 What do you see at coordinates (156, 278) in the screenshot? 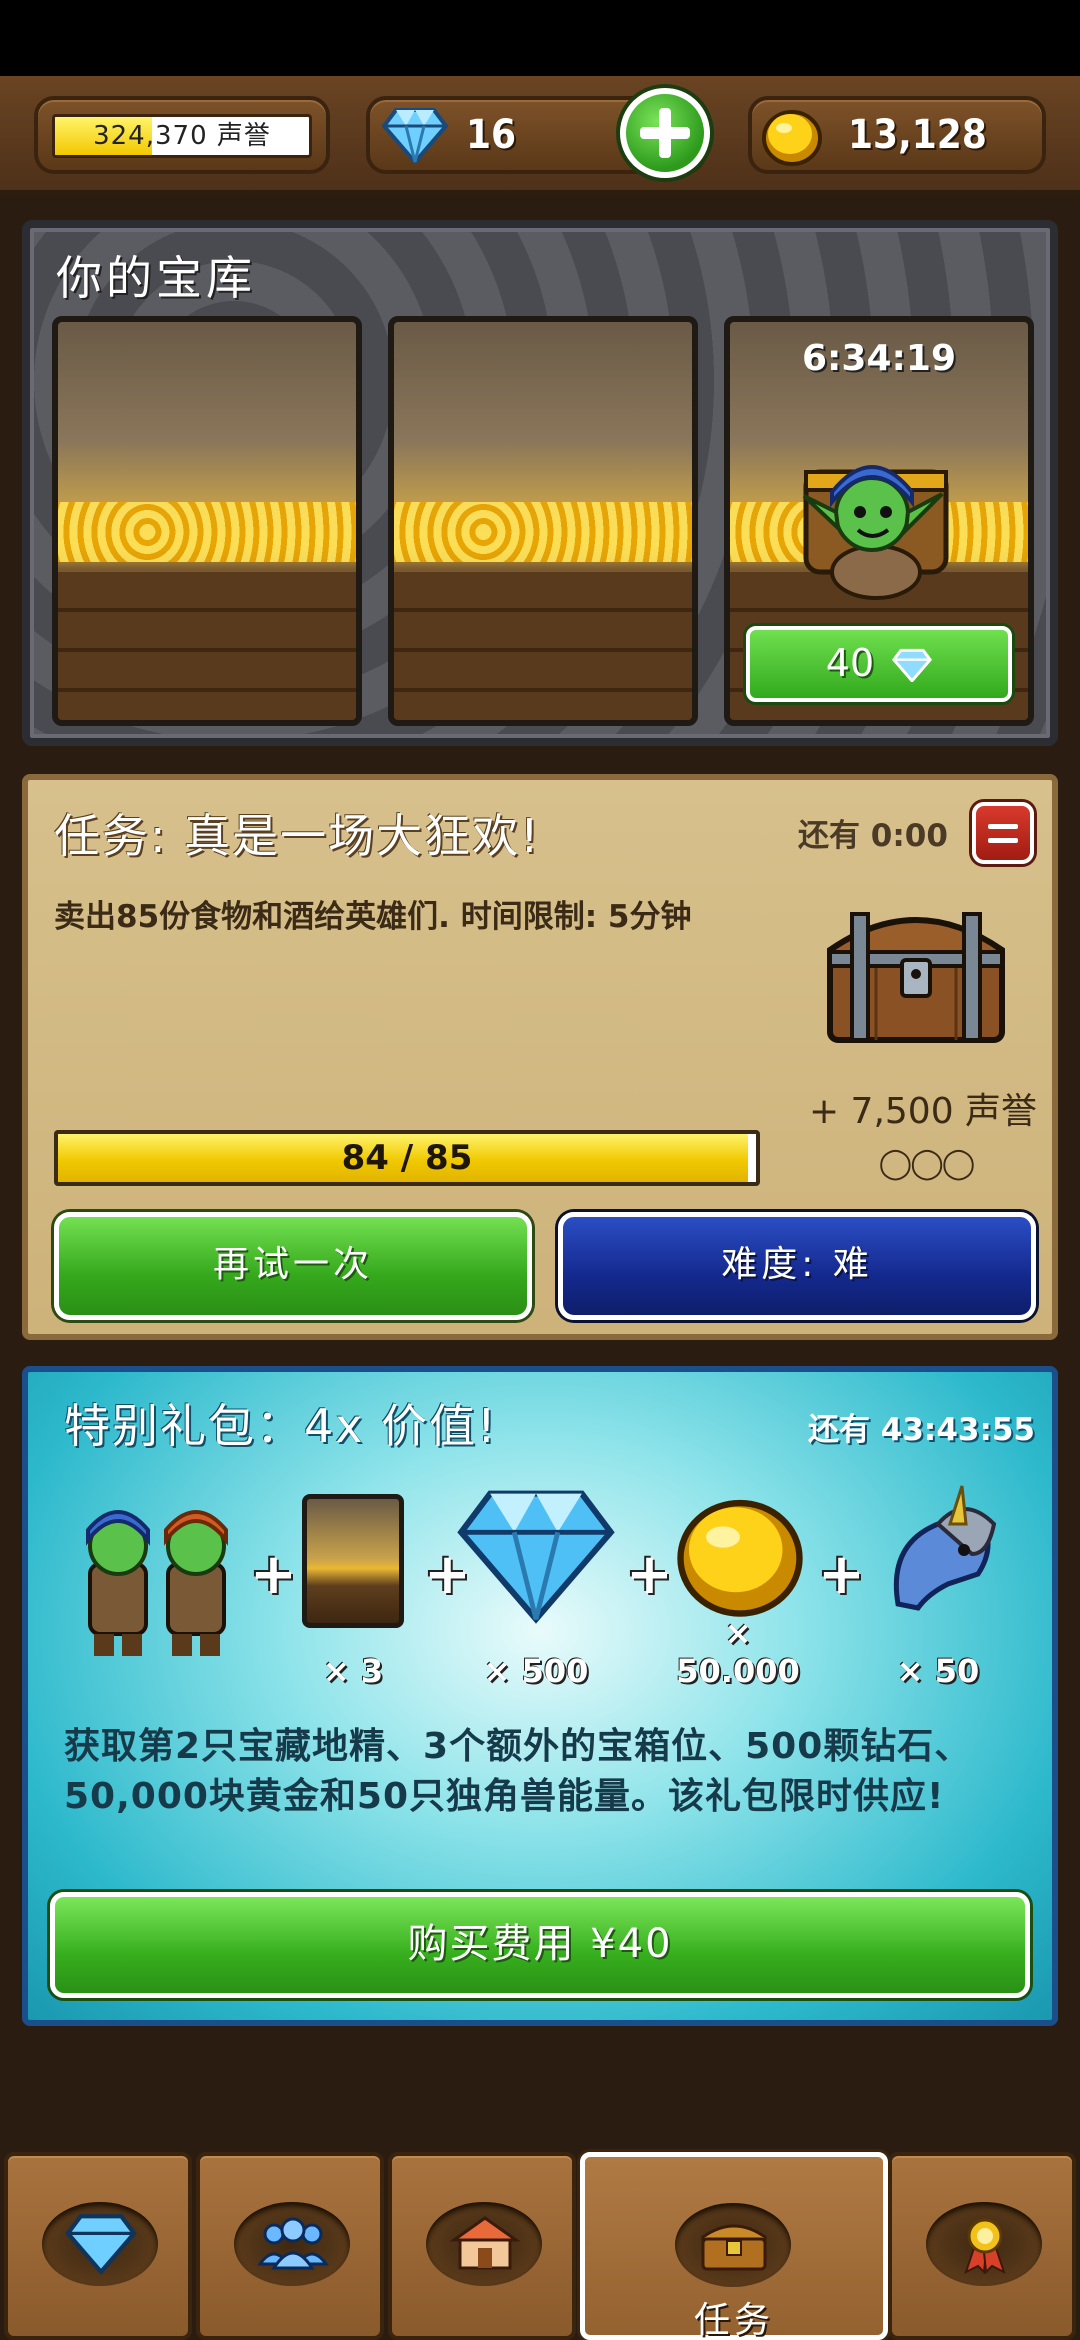
I see `vault-title: 你的宝库` at bounding box center [156, 278].